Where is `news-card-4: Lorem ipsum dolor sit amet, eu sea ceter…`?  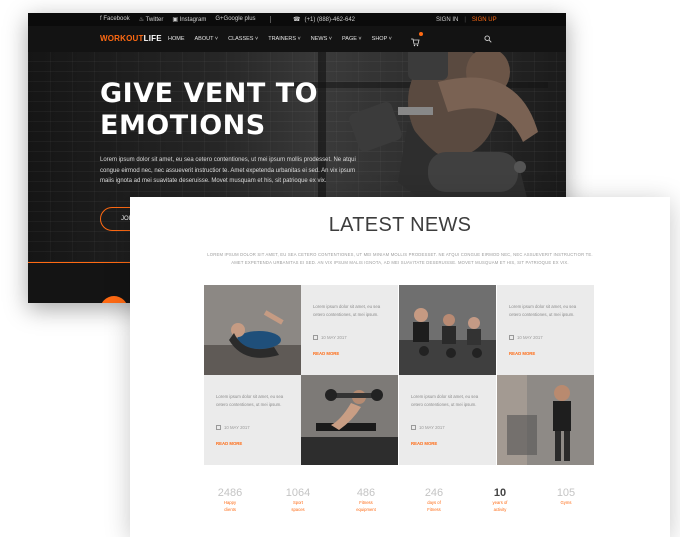 news-card-4: Lorem ipsum dolor sit amet, eu sea ceter… is located at coordinates (447, 420).